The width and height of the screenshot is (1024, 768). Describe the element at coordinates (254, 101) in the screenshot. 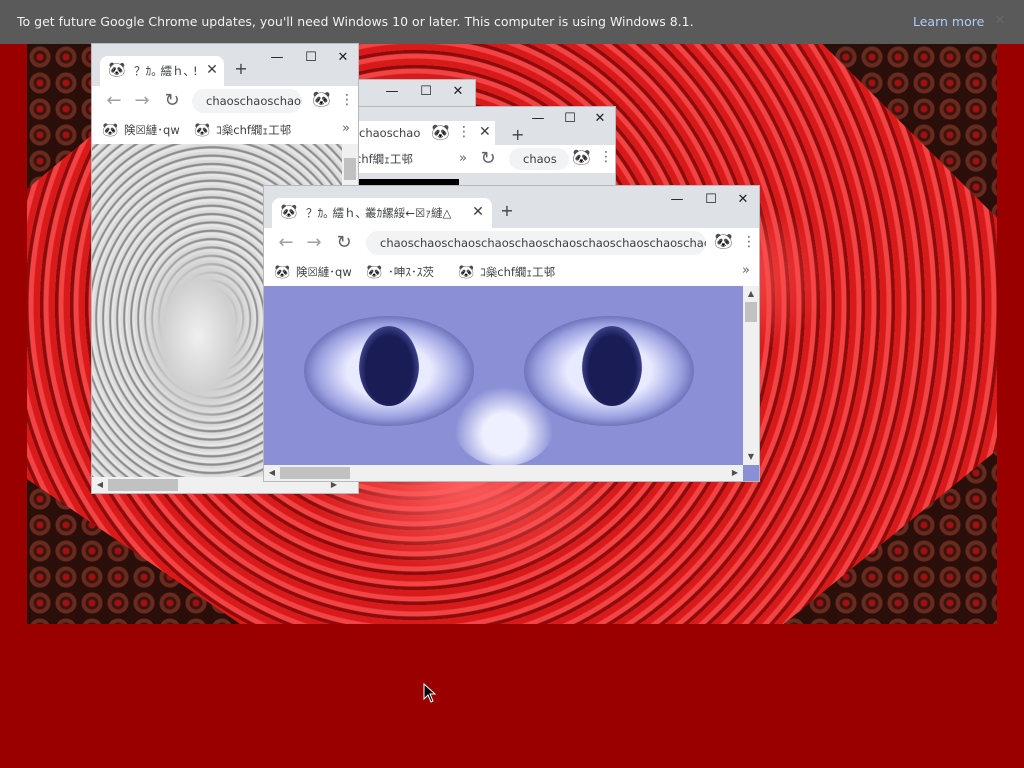

I see `address-text: chaoschaoschaos` at that location.